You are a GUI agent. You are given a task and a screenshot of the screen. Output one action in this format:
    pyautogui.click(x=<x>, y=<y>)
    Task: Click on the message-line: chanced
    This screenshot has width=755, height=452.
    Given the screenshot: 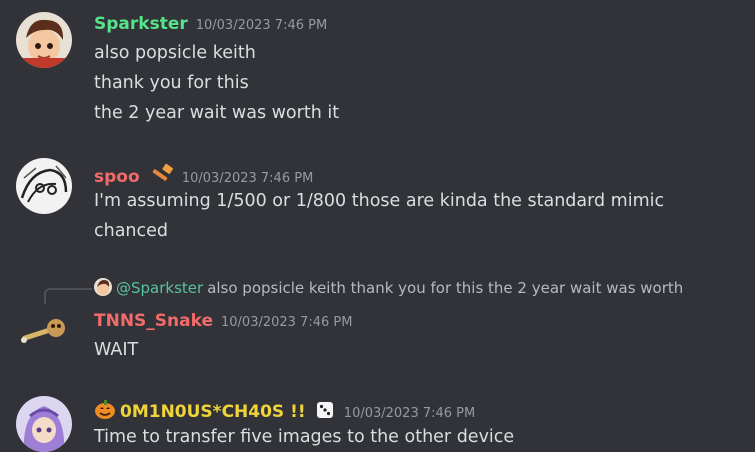 What is the action you would take?
    pyautogui.click(x=131, y=231)
    